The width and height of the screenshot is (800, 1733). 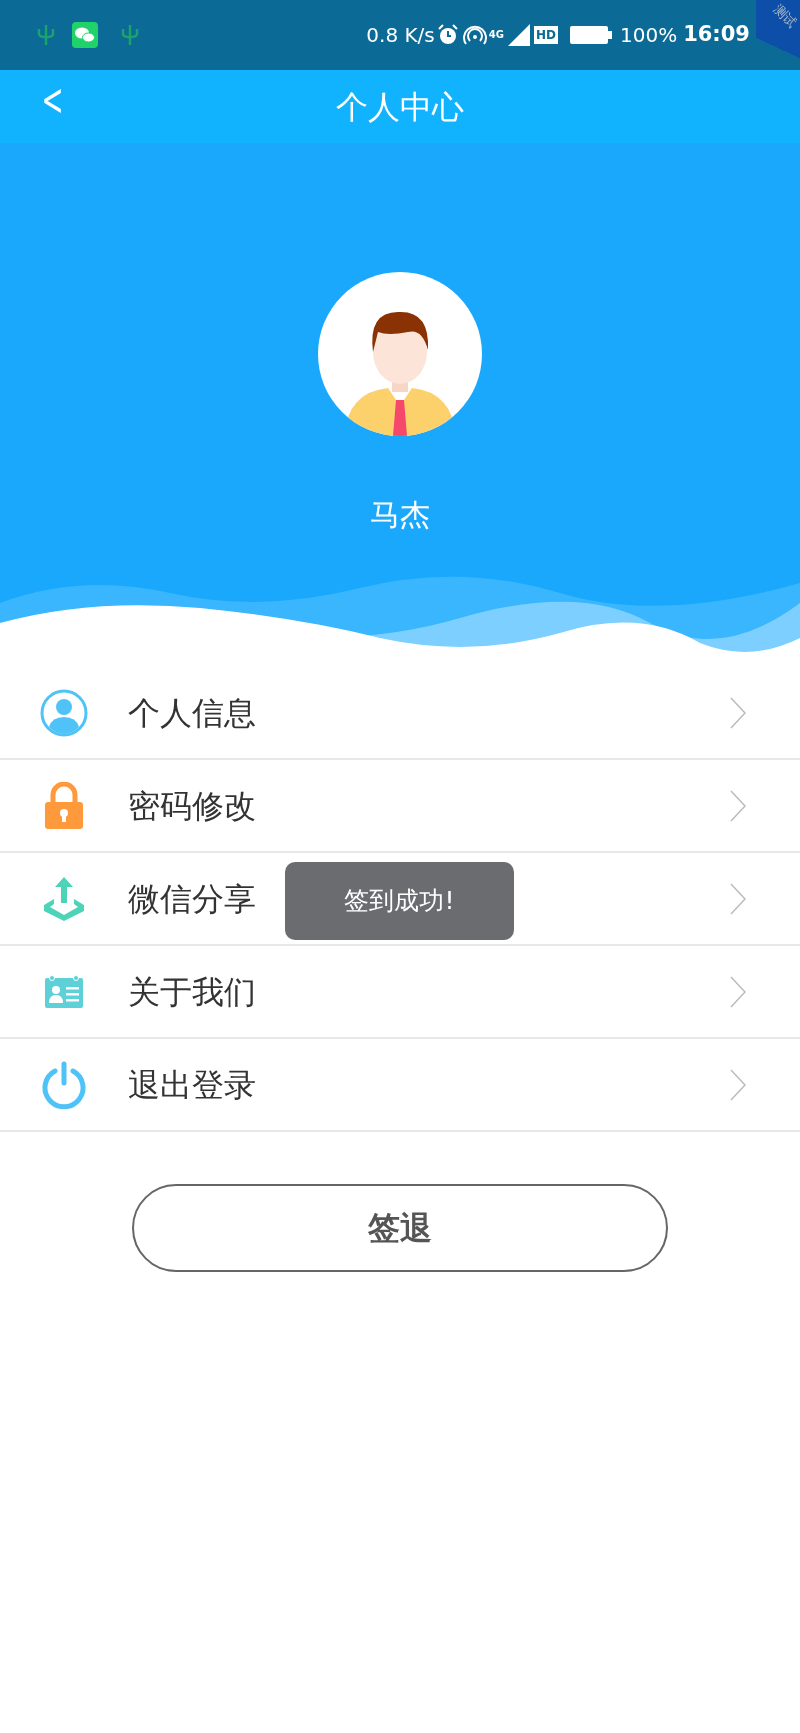 What do you see at coordinates (474, 35) in the screenshot?
I see `hotspot-icon` at bounding box center [474, 35].